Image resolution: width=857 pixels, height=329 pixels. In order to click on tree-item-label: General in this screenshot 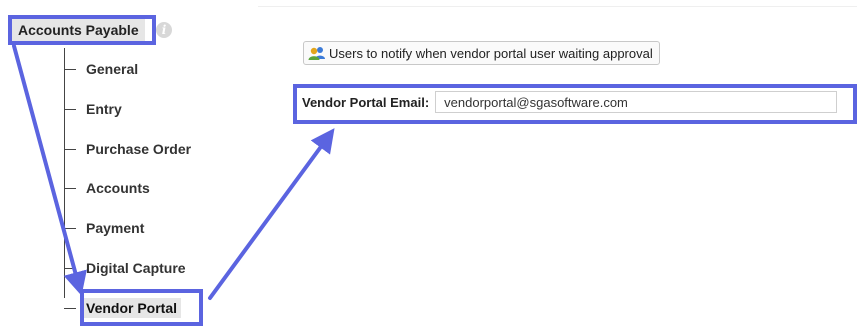, I will do `click(112, 69)`.